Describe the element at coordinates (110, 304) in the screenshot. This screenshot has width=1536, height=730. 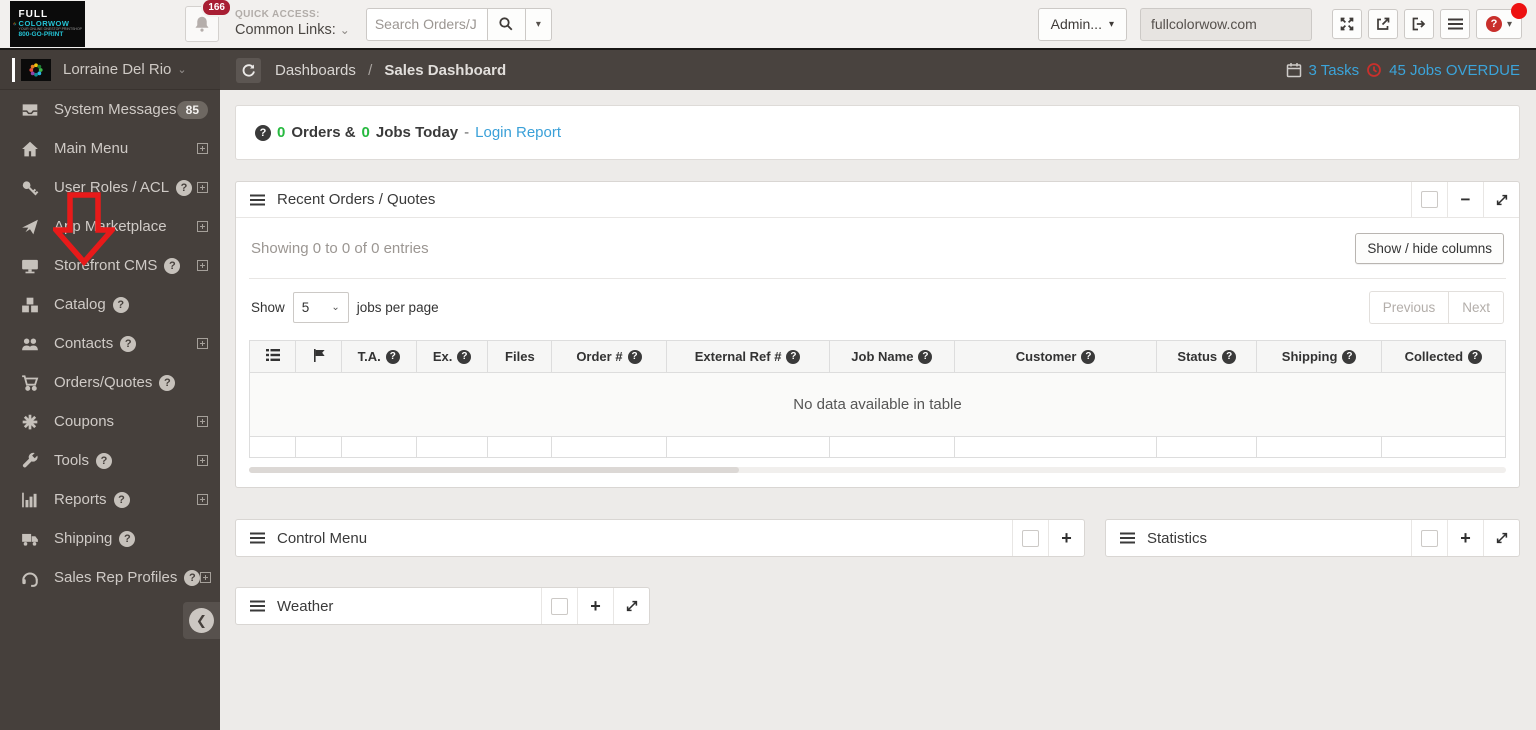
I see `sidebar-item-catalog: Catalog` at that location.